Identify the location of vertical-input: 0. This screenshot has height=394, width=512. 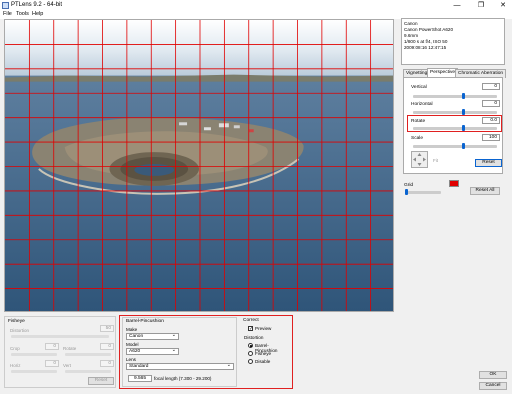
(491, 86).